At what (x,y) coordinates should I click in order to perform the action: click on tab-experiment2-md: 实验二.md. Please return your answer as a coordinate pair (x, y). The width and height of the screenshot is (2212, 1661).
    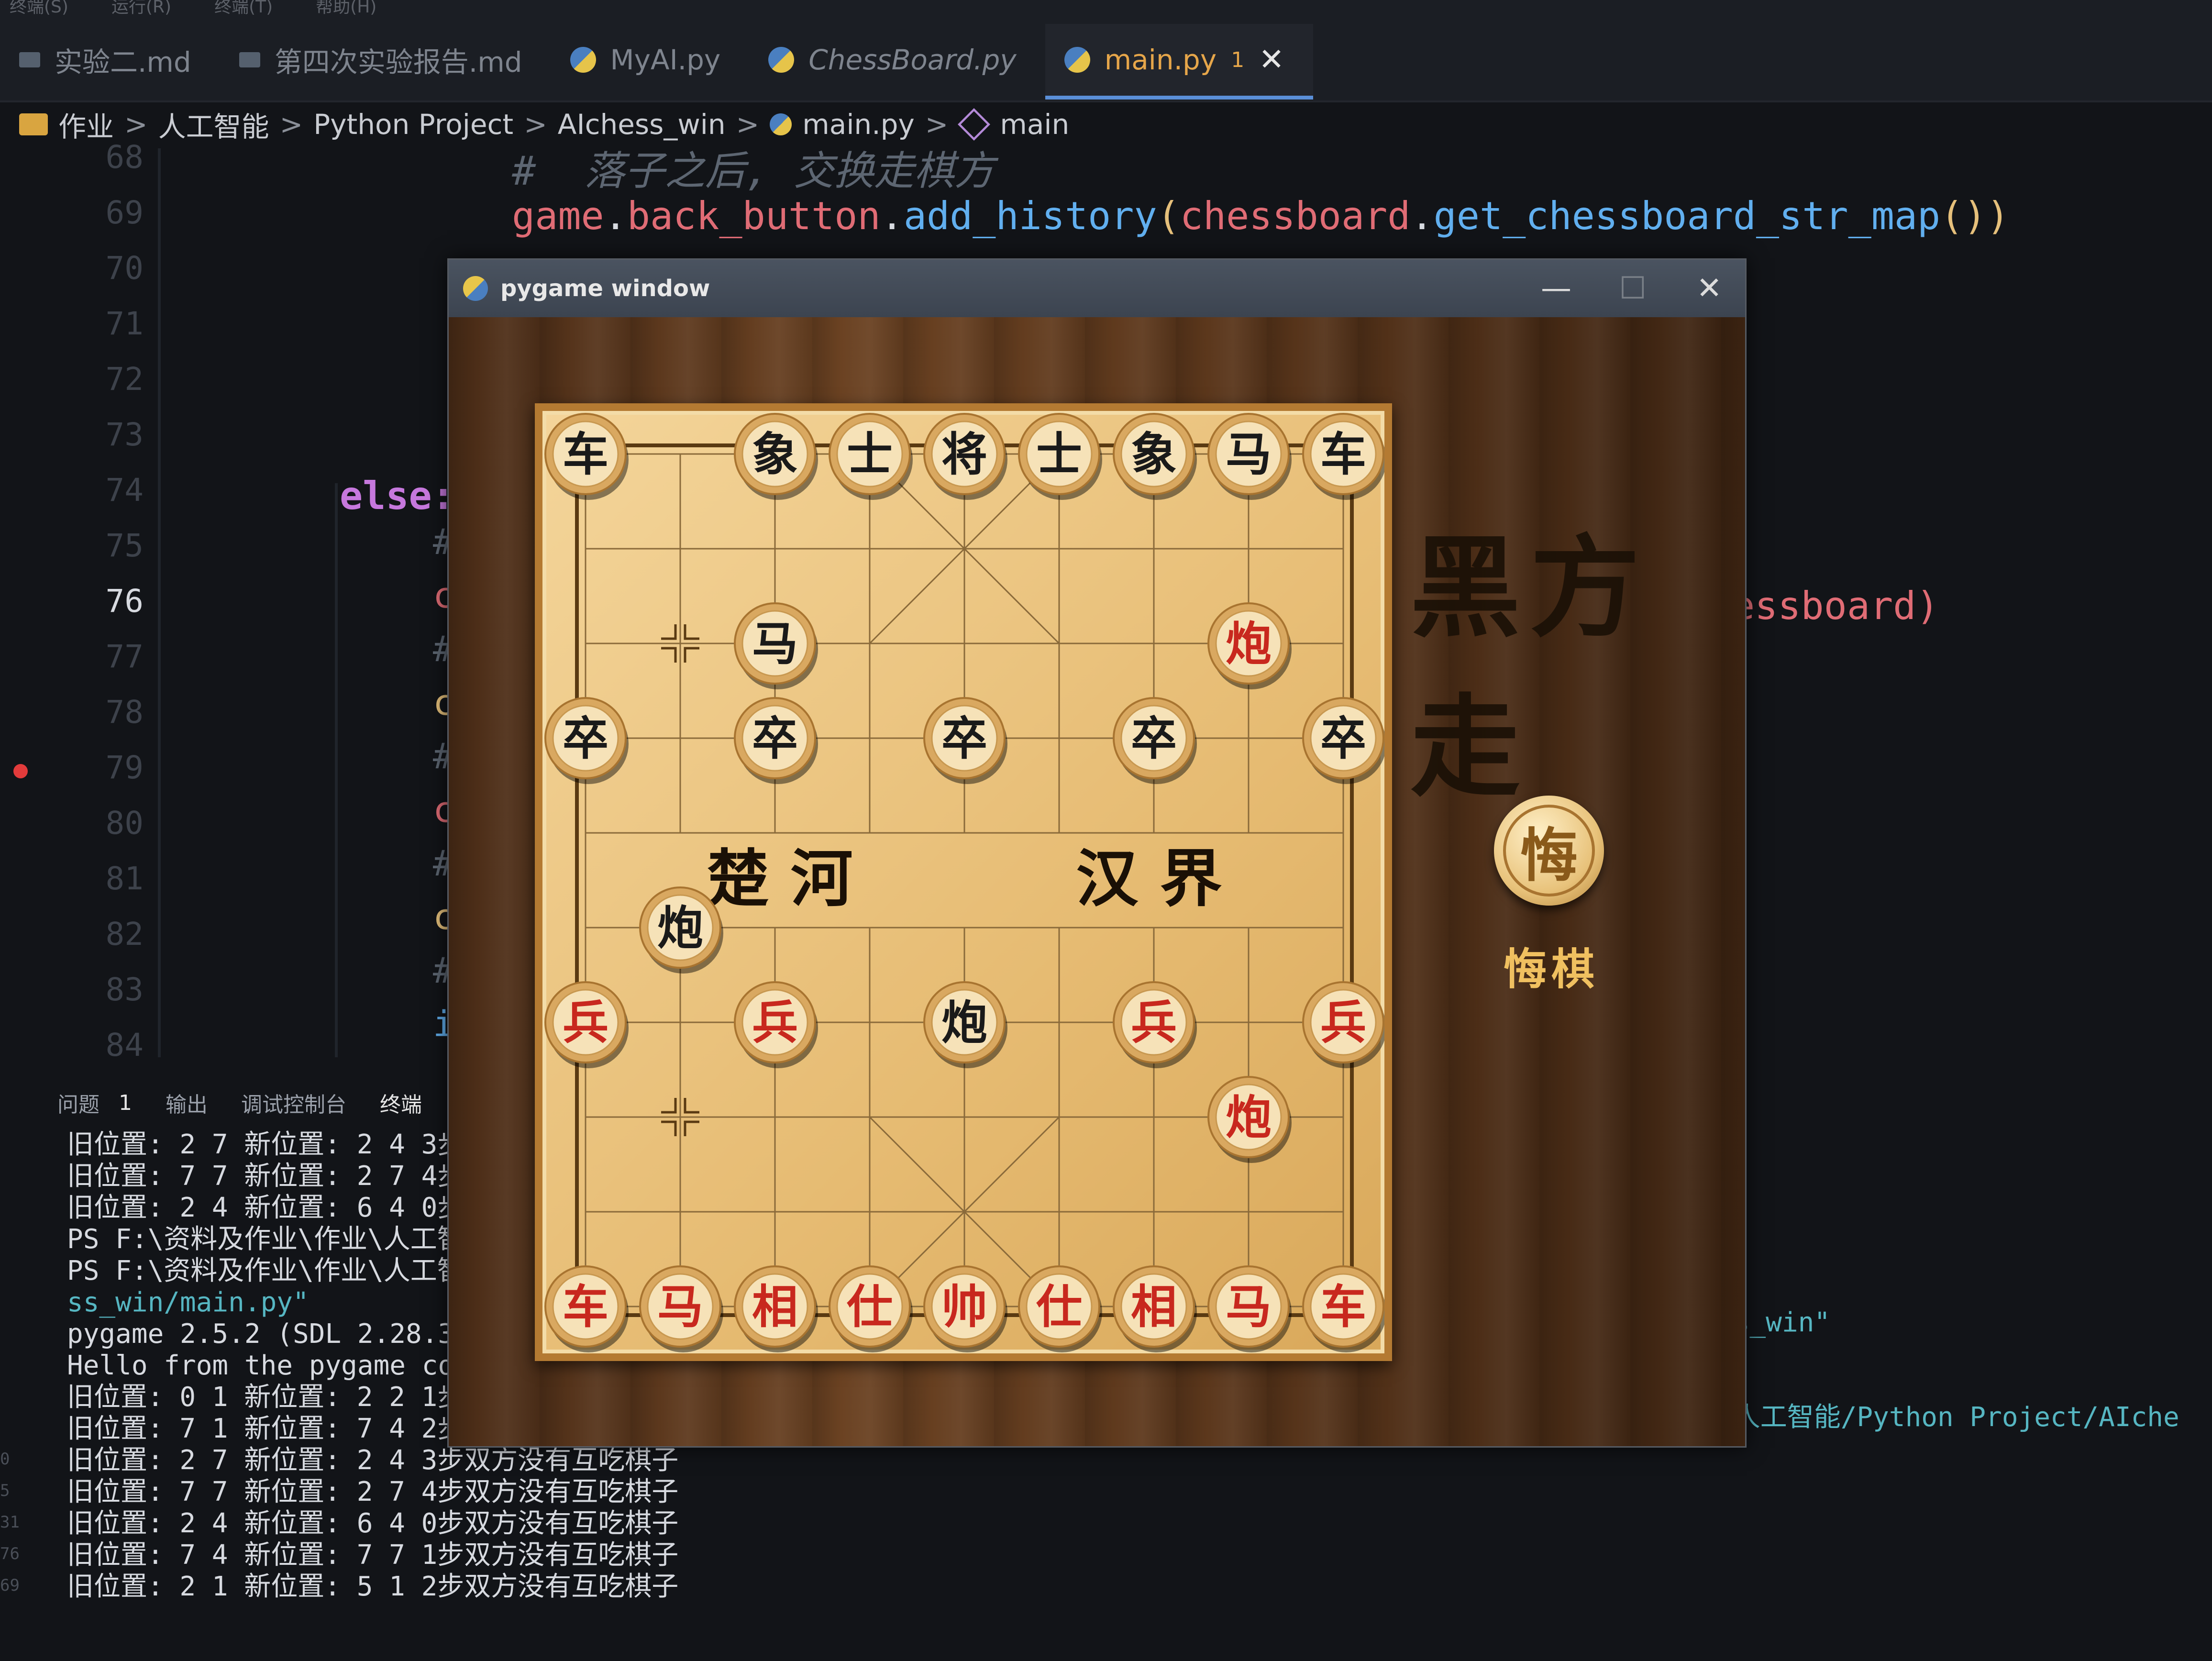
    Looking at the image, I should click on (110, 60).